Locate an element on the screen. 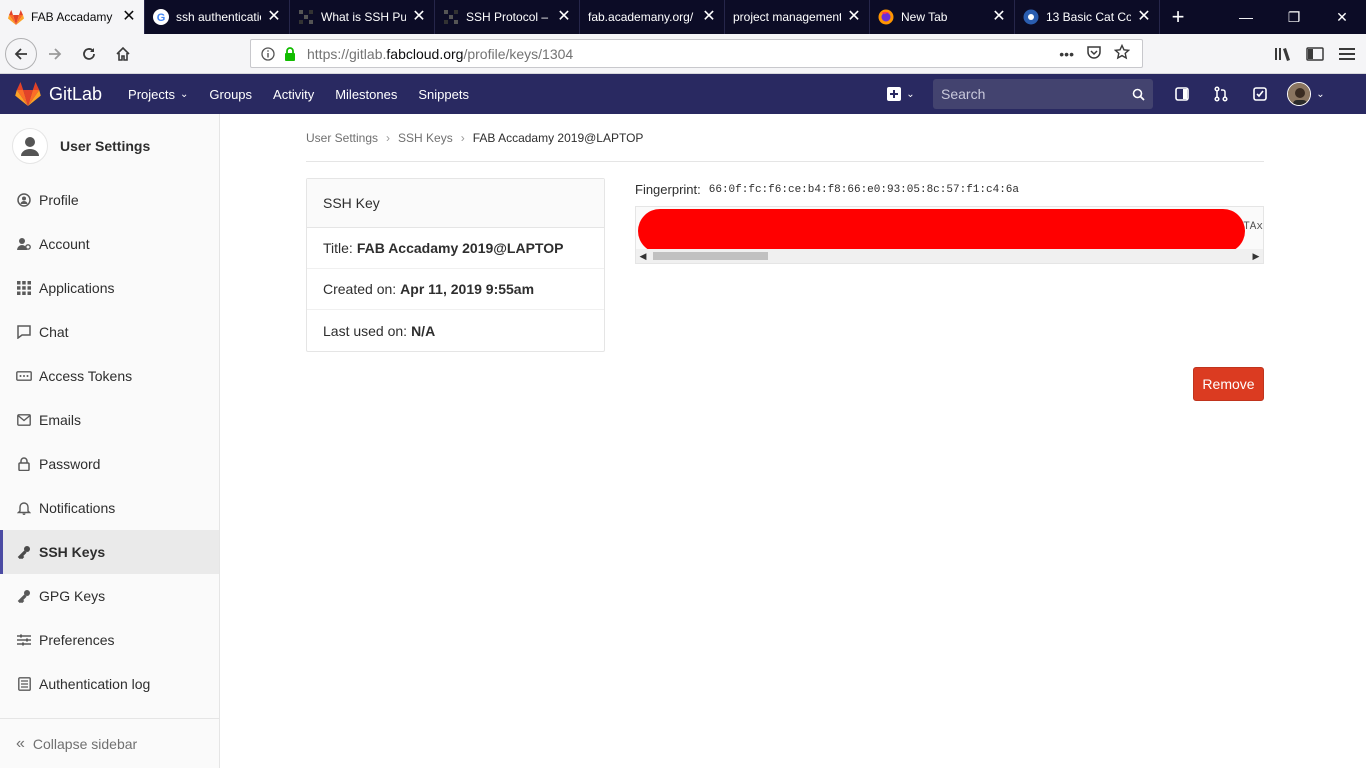  chevron-right-icon: › is located at coordinates (388, 137).